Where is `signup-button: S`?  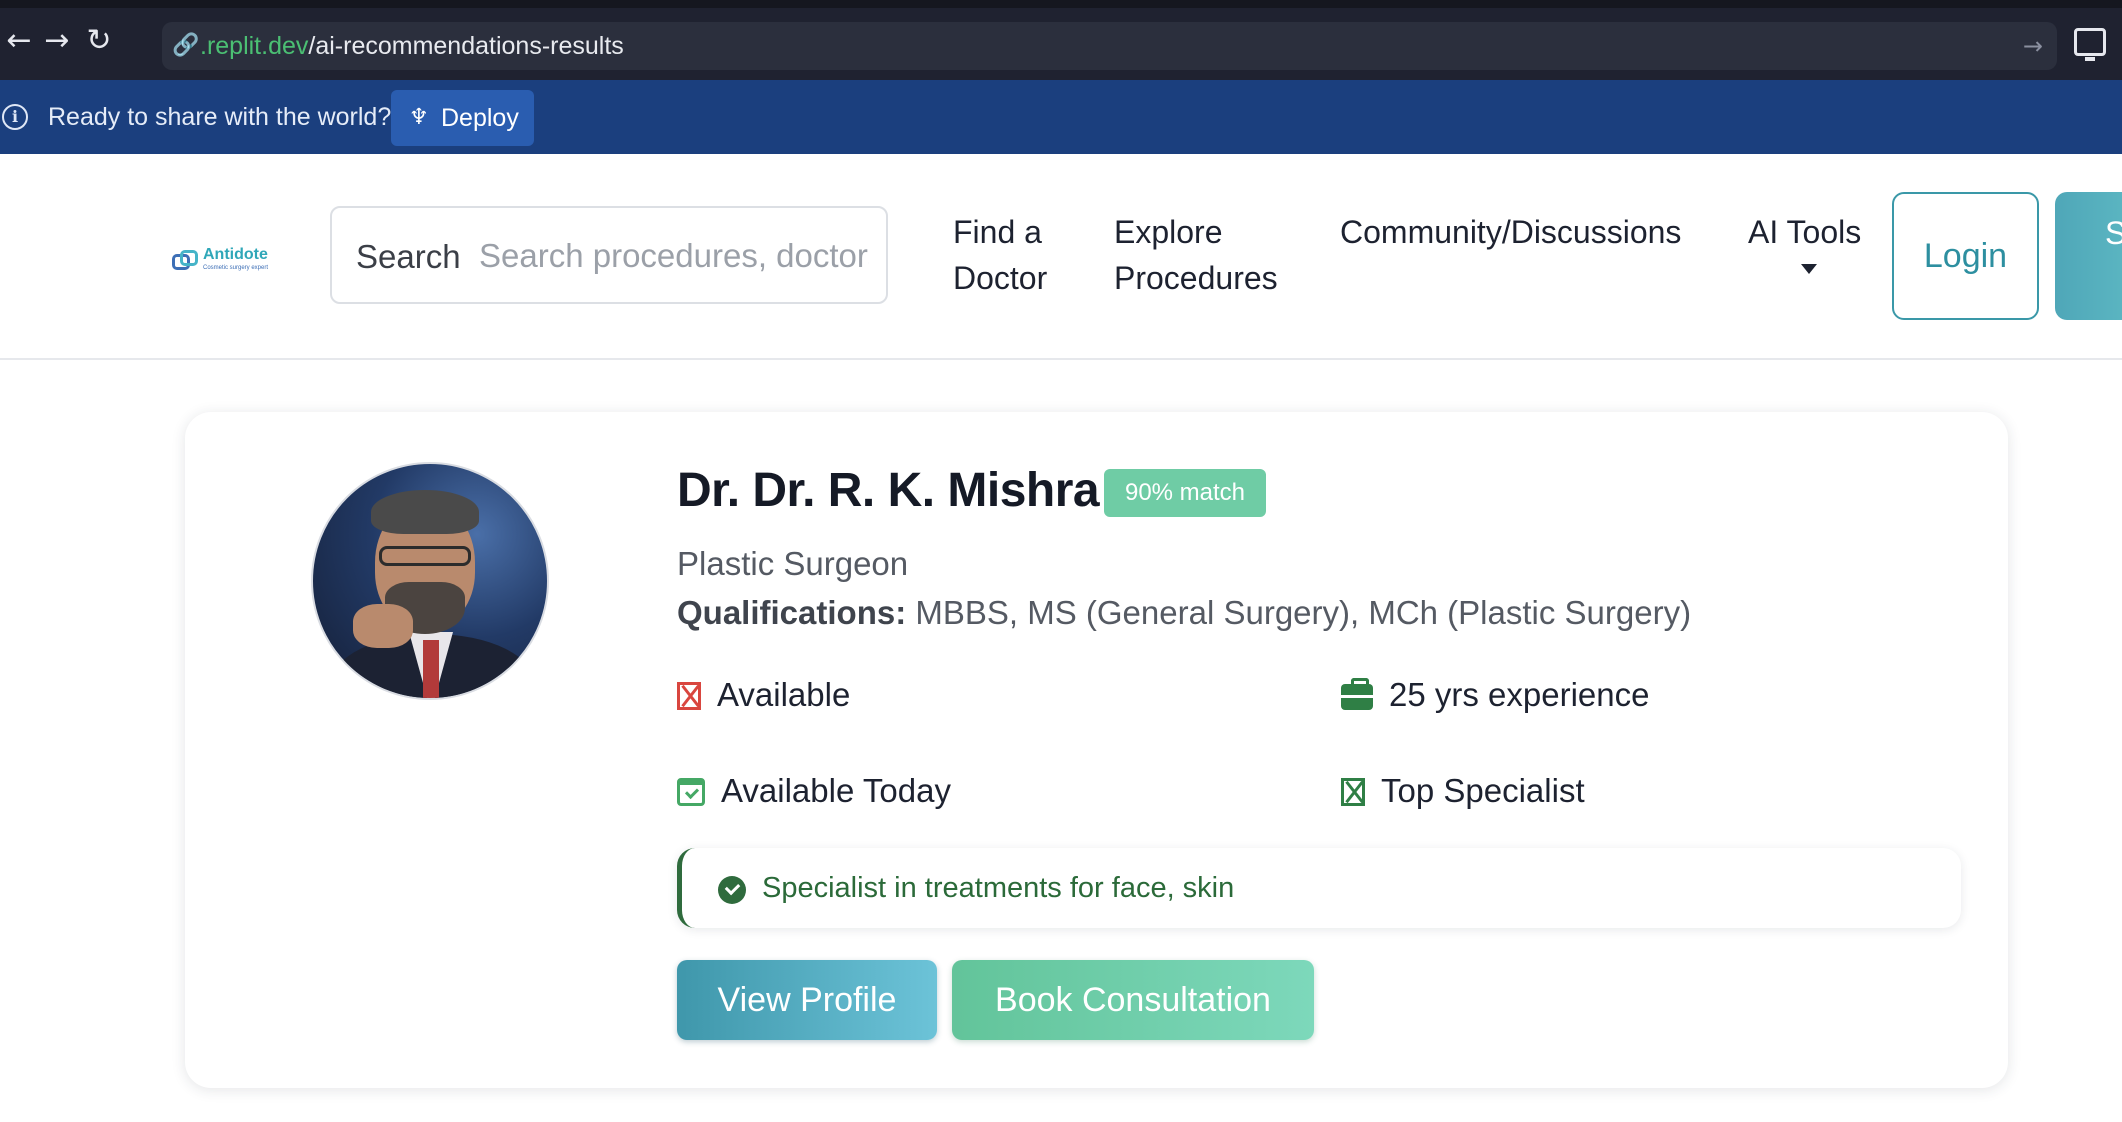 signup-button: S is located at coordinates (2088, 256).